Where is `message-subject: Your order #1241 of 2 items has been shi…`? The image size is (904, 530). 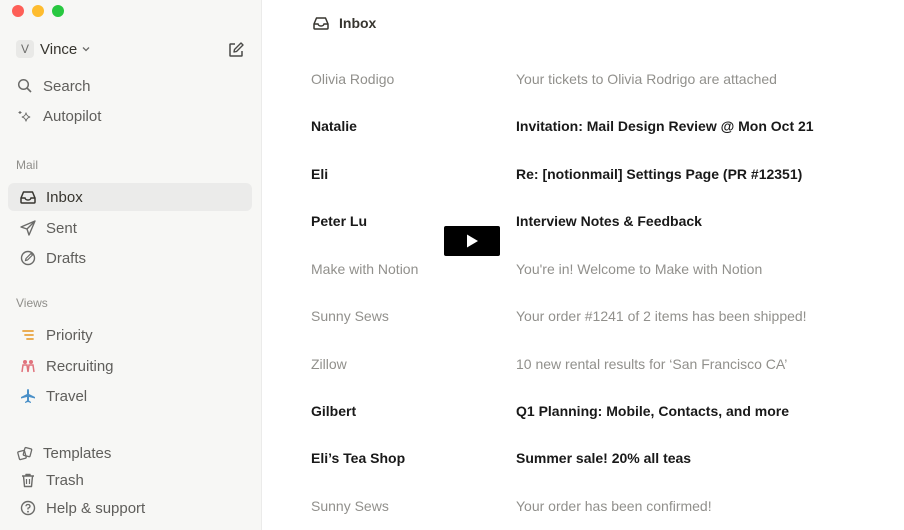
message-subject: Your order #1241 of 2 items has been shi… is located at coordinates (661, 316).